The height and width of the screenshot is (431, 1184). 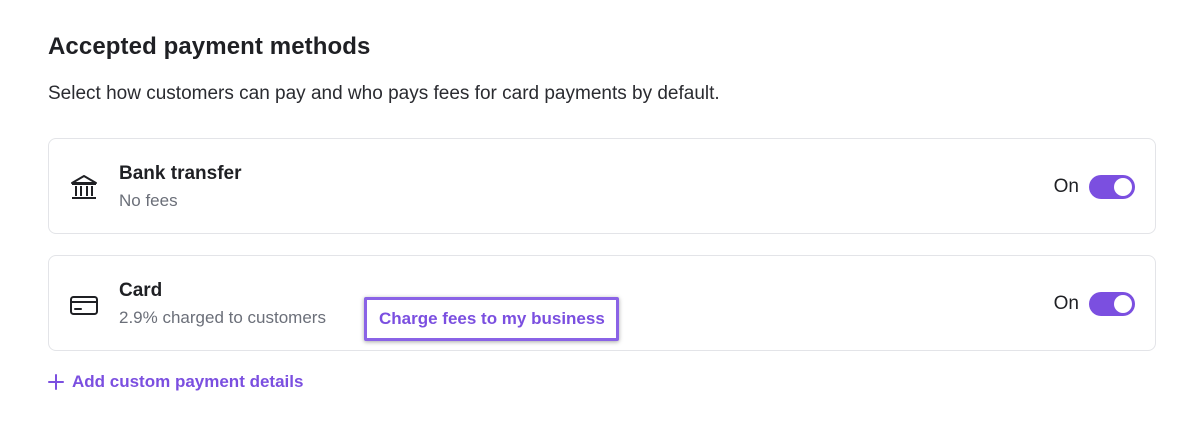 I want to click on bank-icon, so click(x=84, y=187).